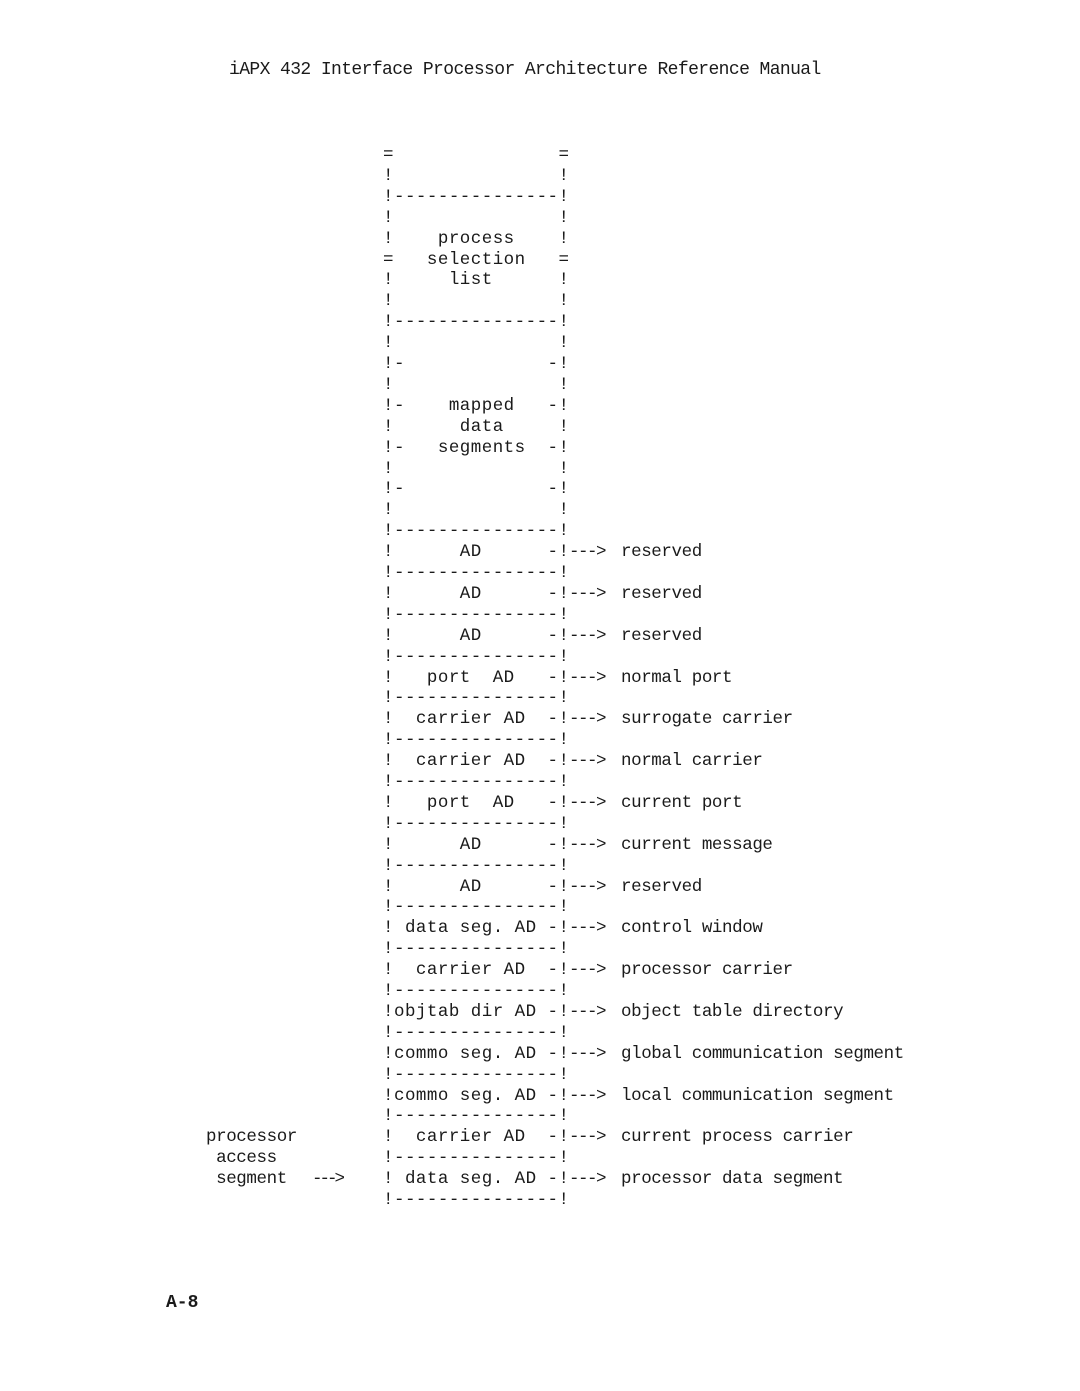 This screenshot has height=1391, width=1080. What do you see at coordinates (246, 1179) in the screenshot?
I see `side-label: segment` at bounding box center [246, 1179].